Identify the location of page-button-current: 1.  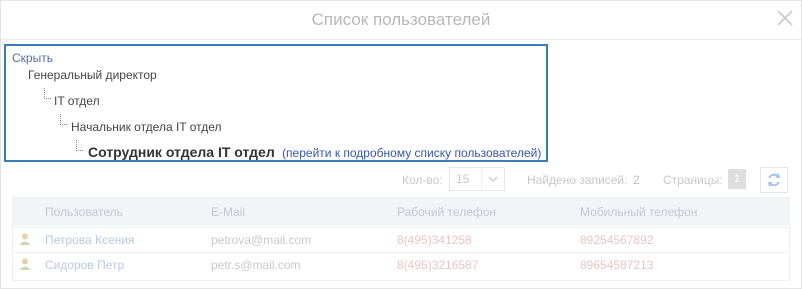
(737, 179).